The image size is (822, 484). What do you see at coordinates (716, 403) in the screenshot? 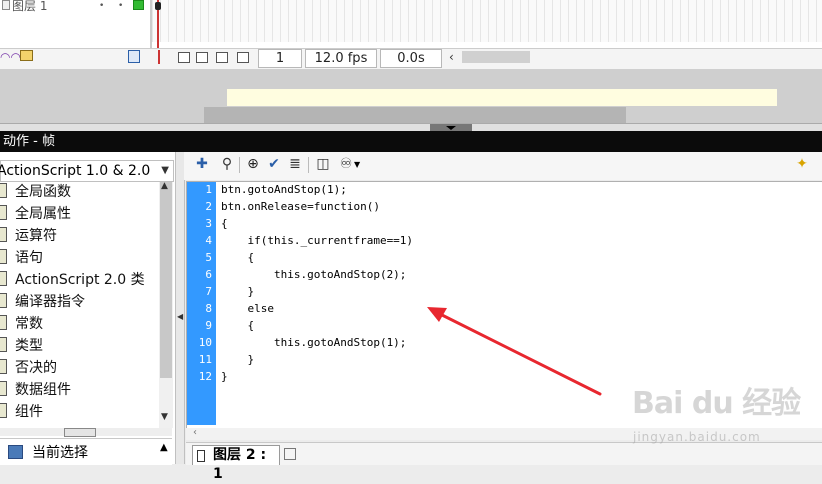
I see `watermark-logo: Bai du 经验` at bounding box center [716, 403].